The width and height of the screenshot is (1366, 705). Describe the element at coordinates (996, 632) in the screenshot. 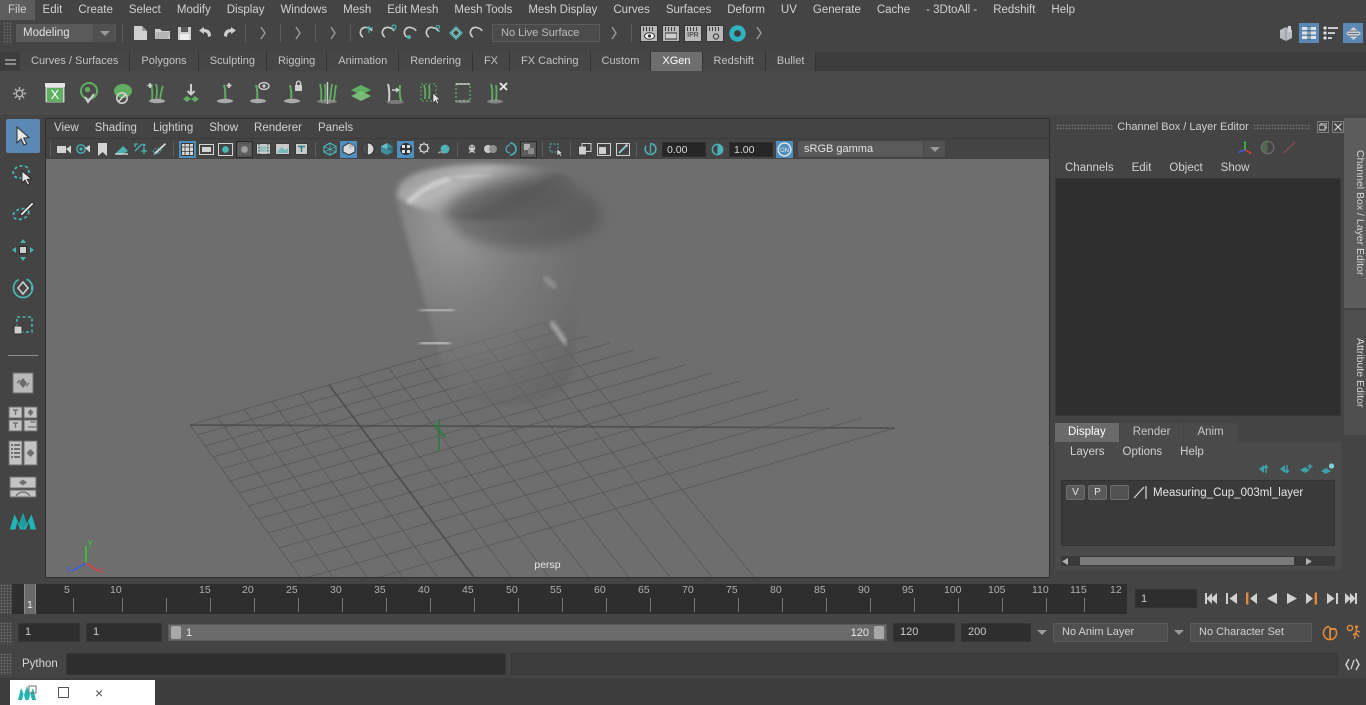

I see `animation-end-time-field: 200` at that location.